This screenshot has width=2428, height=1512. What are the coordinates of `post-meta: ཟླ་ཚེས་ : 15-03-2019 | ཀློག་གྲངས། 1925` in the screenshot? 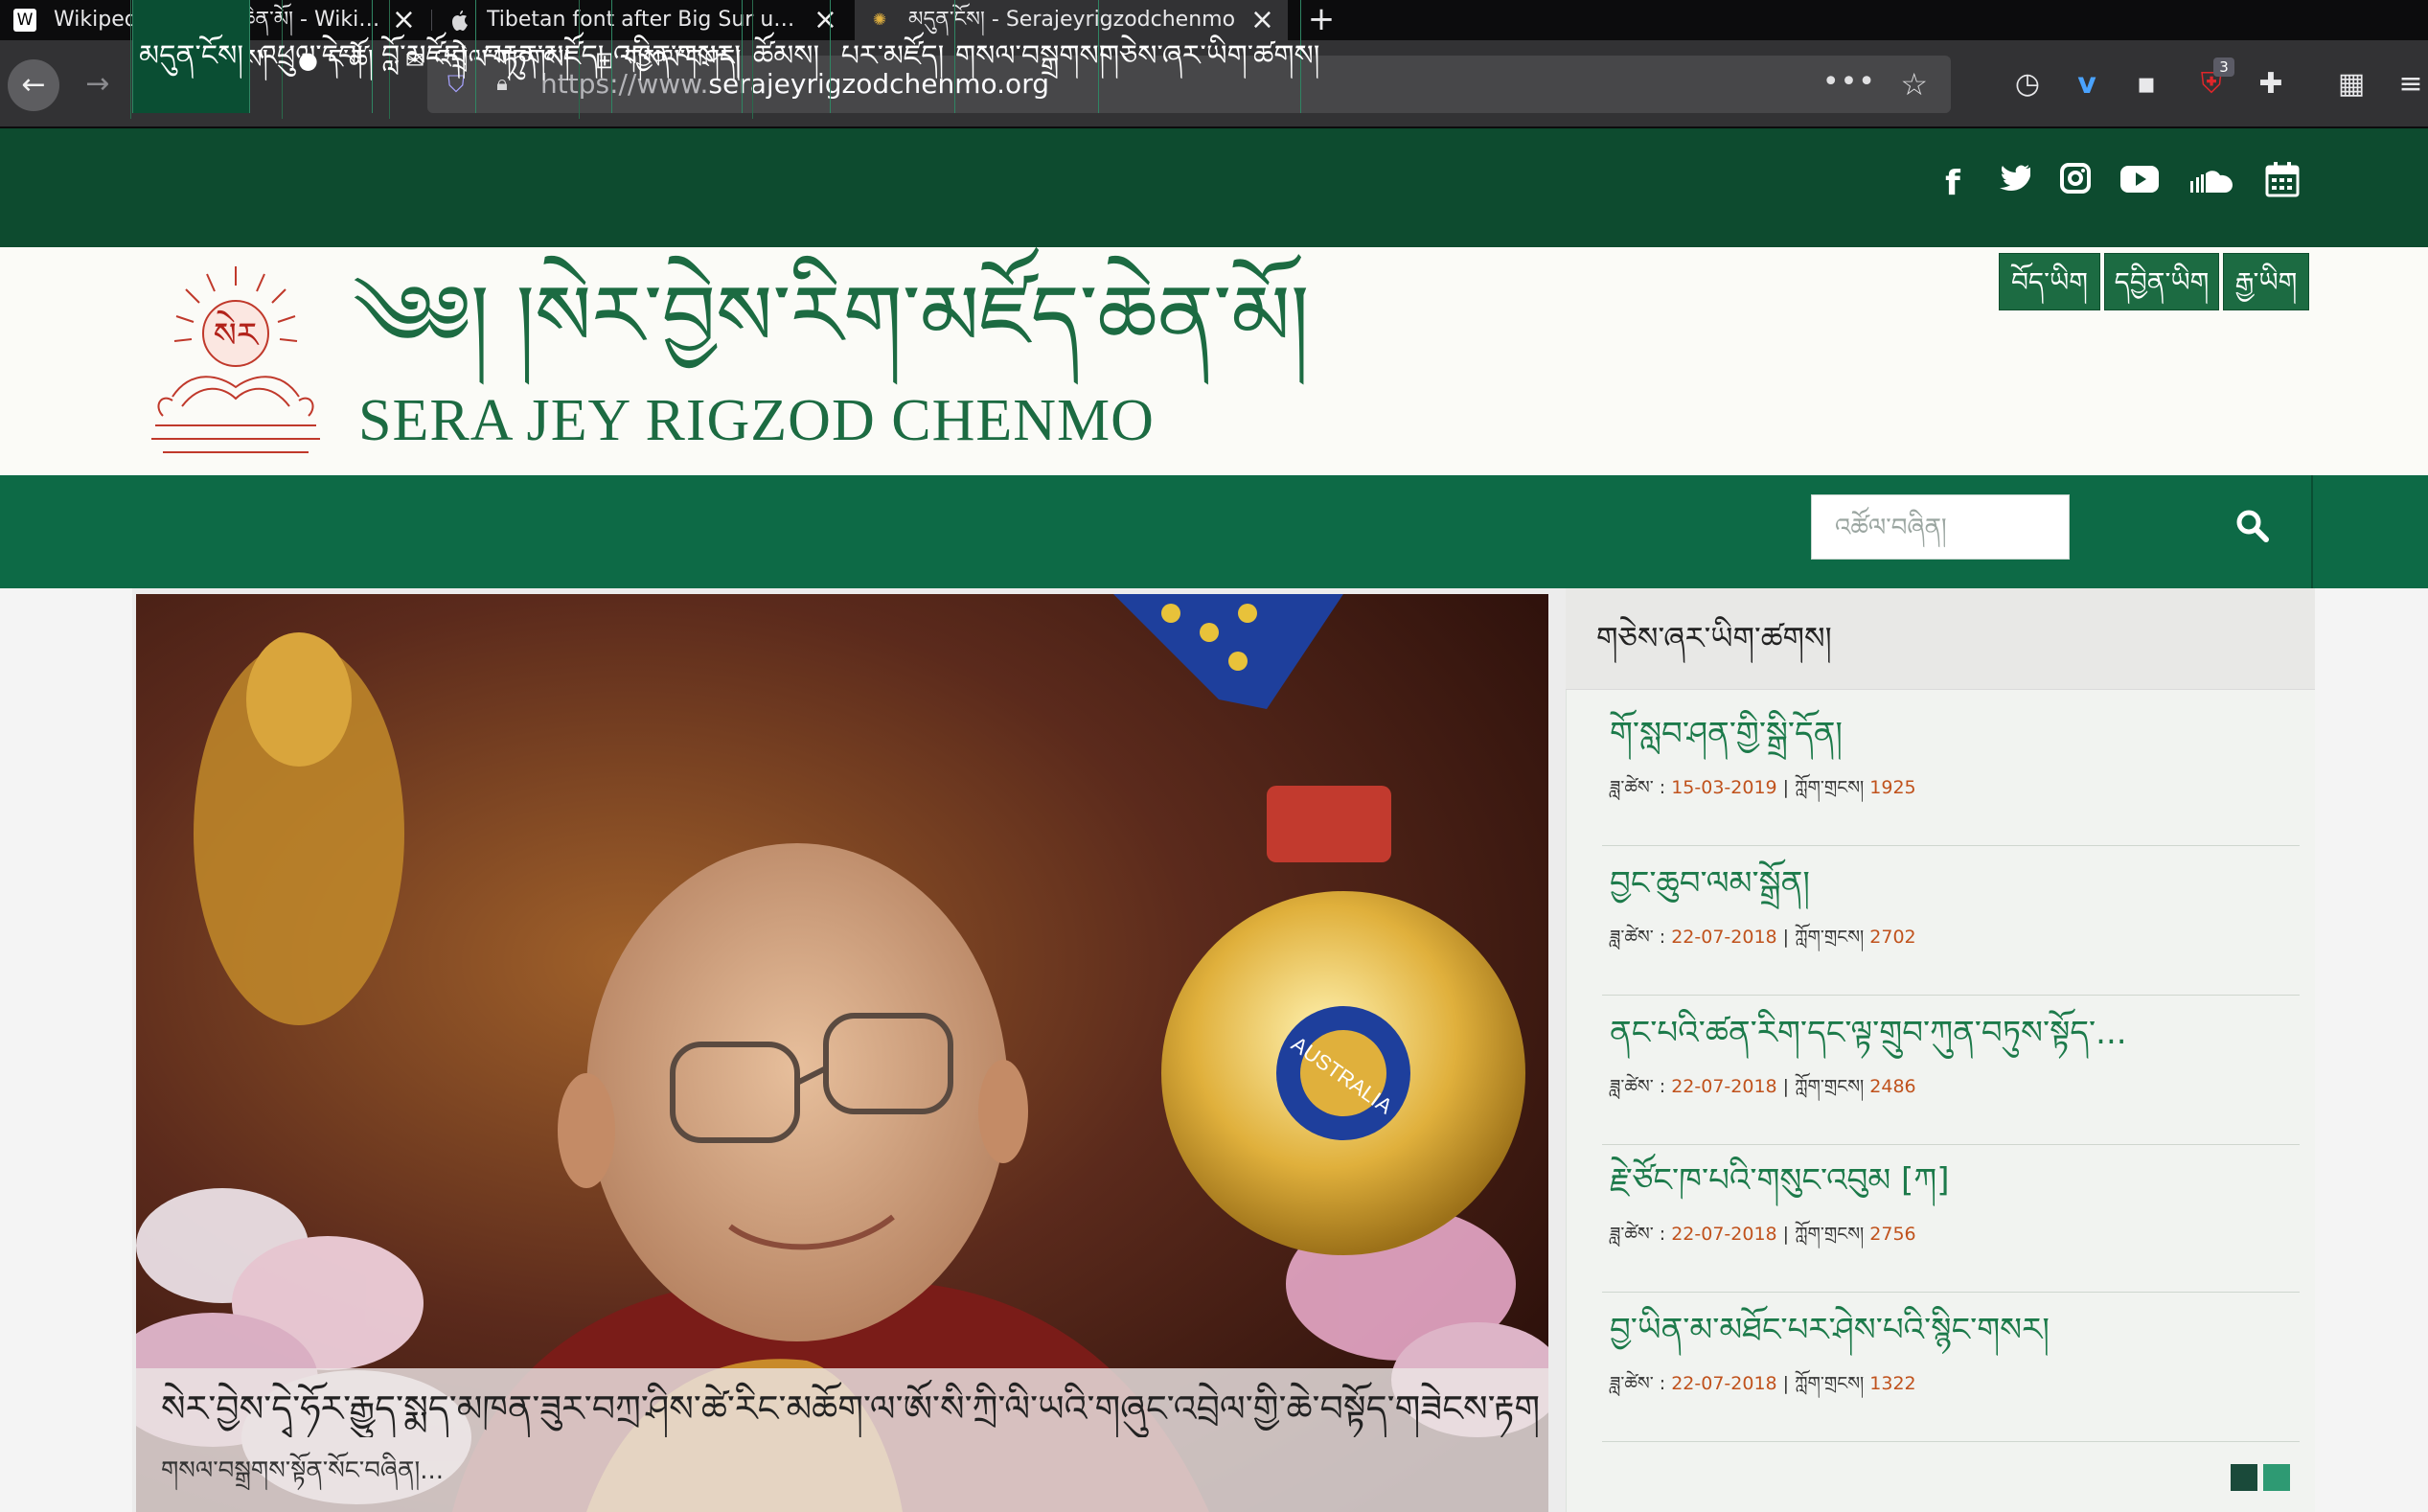 It's located at (1763, 787).